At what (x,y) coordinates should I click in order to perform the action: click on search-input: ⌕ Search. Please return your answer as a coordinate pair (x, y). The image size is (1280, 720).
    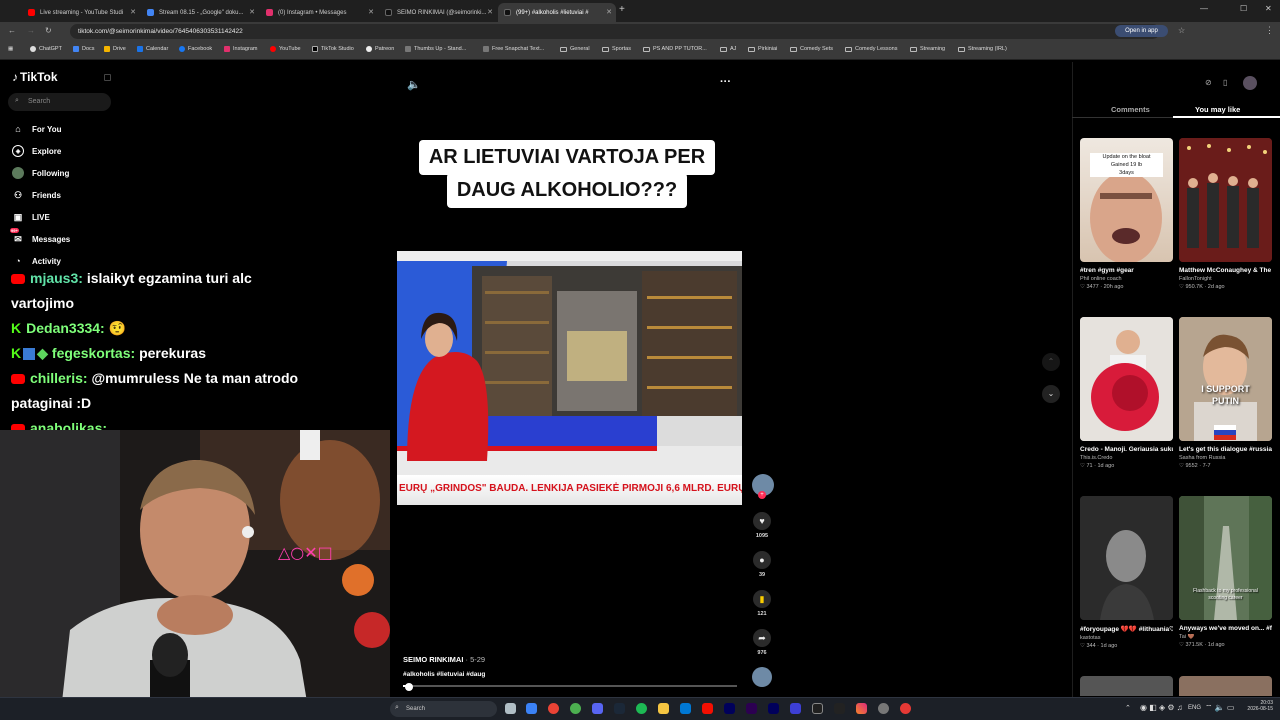
    Looking at the image, I should click on (59, 102).